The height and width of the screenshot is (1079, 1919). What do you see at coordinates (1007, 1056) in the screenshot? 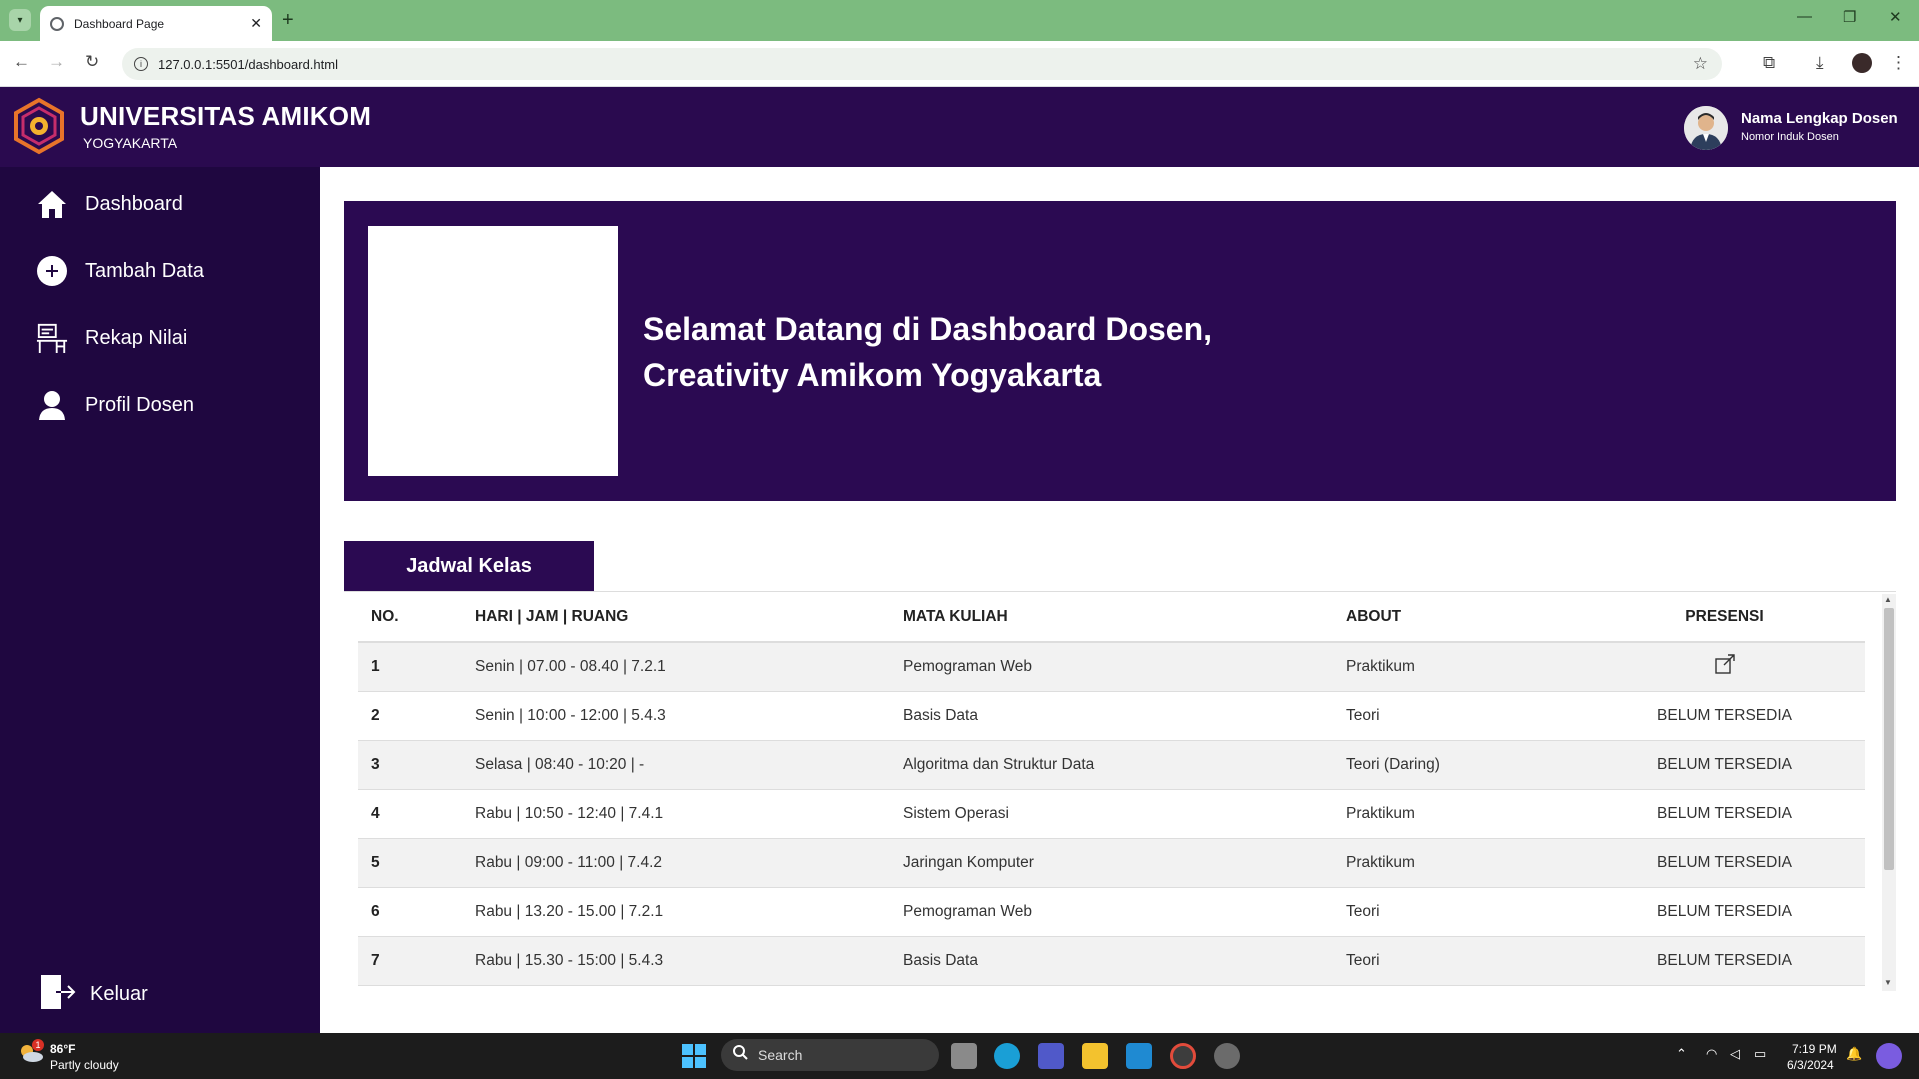
I see `edge-icon` at bounding box center [1007, 1056].